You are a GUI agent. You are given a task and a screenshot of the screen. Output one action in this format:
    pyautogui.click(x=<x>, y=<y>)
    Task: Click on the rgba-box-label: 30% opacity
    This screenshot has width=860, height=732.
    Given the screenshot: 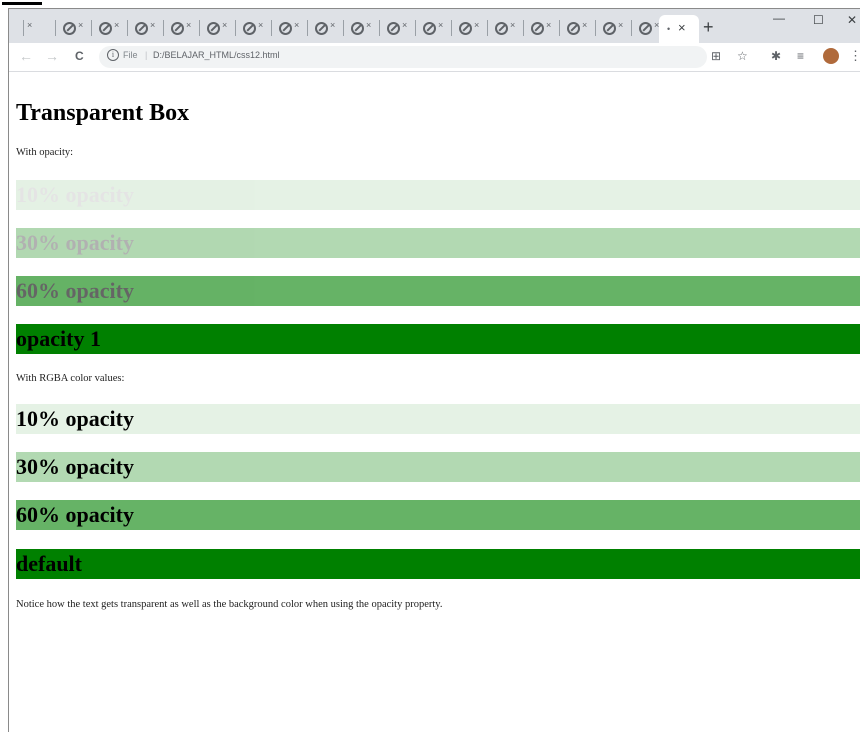 What is the action you would take?
    pyautogui.click(x=75, y=466)
    